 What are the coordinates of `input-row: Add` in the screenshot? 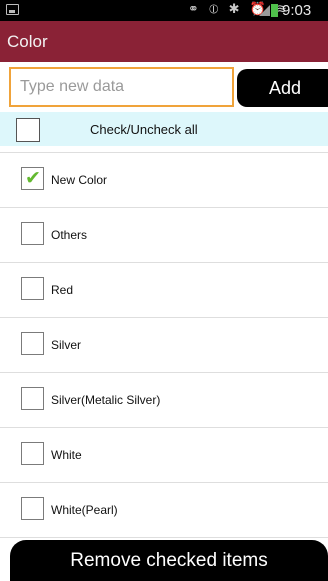 It's located at (164, 87).